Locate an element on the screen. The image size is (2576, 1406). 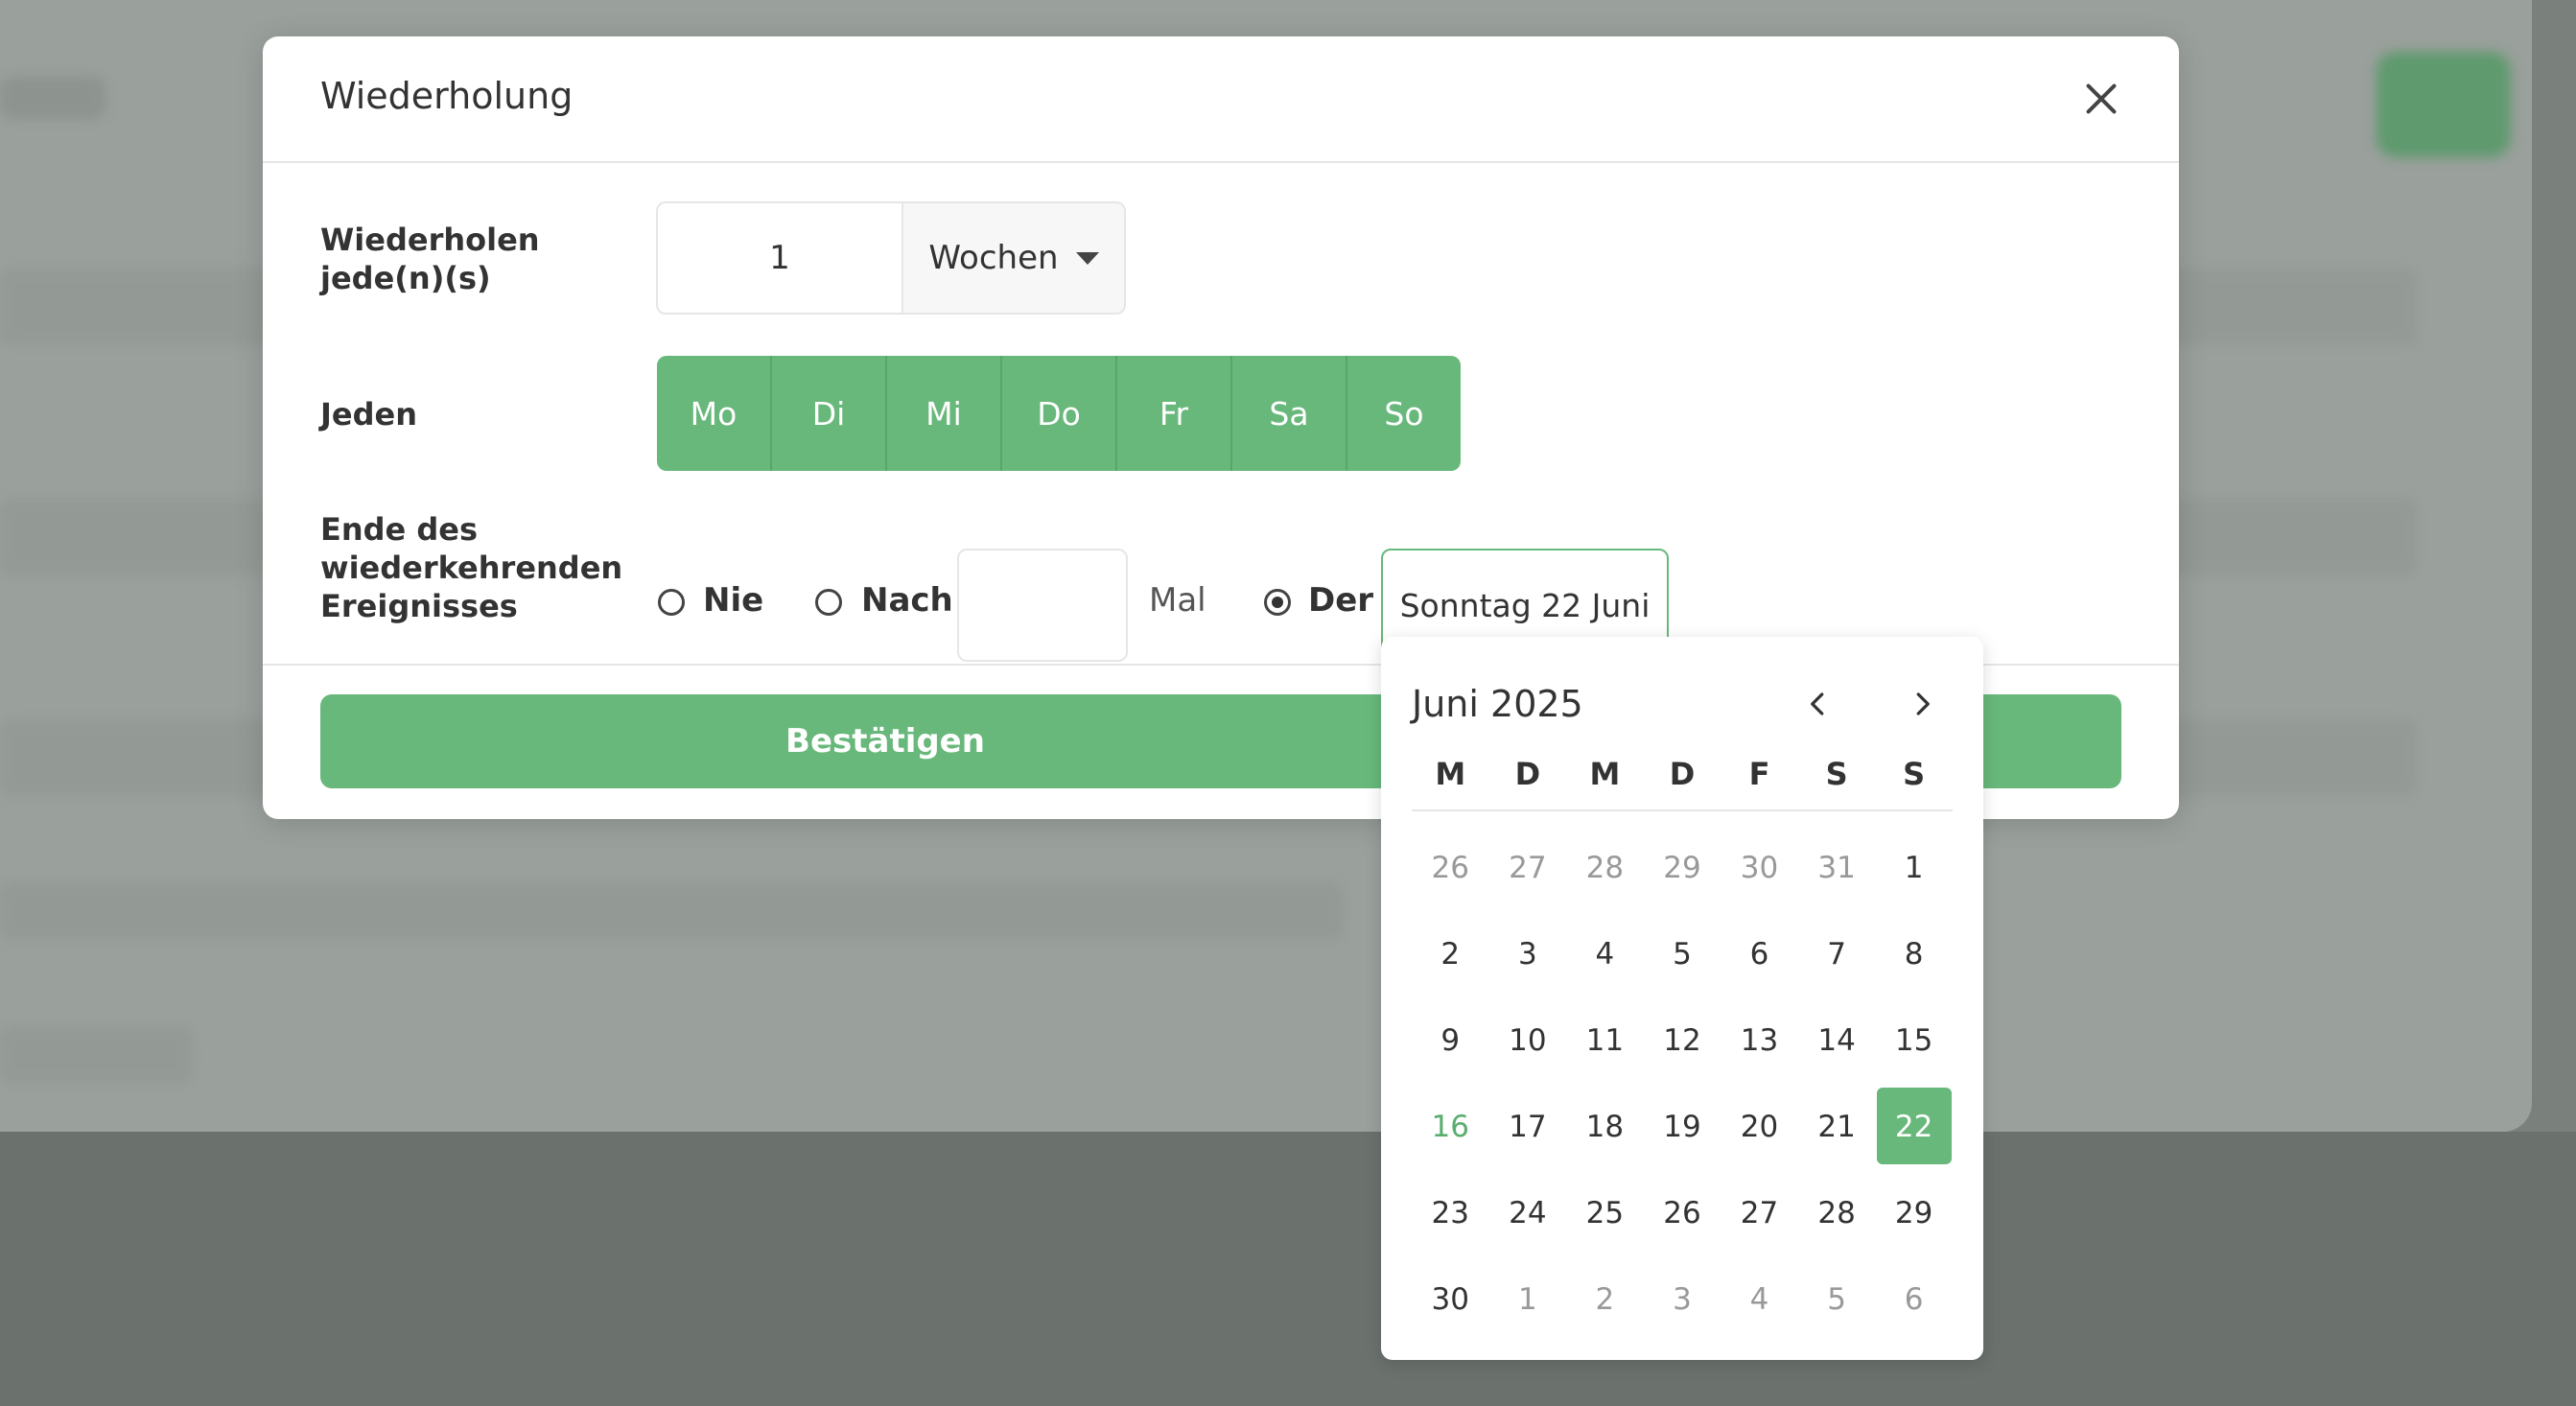
calendar-day: 9 is located at coordinates (1450, 1040).